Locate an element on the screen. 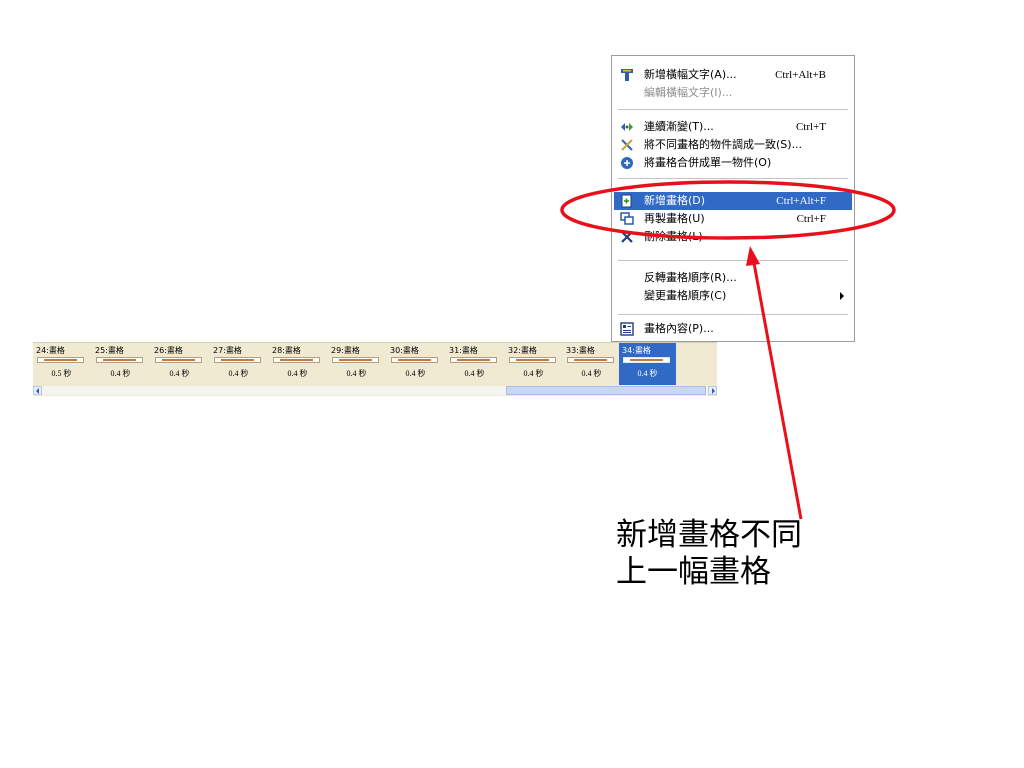  tools-icon is located at coordinates (627, 145).